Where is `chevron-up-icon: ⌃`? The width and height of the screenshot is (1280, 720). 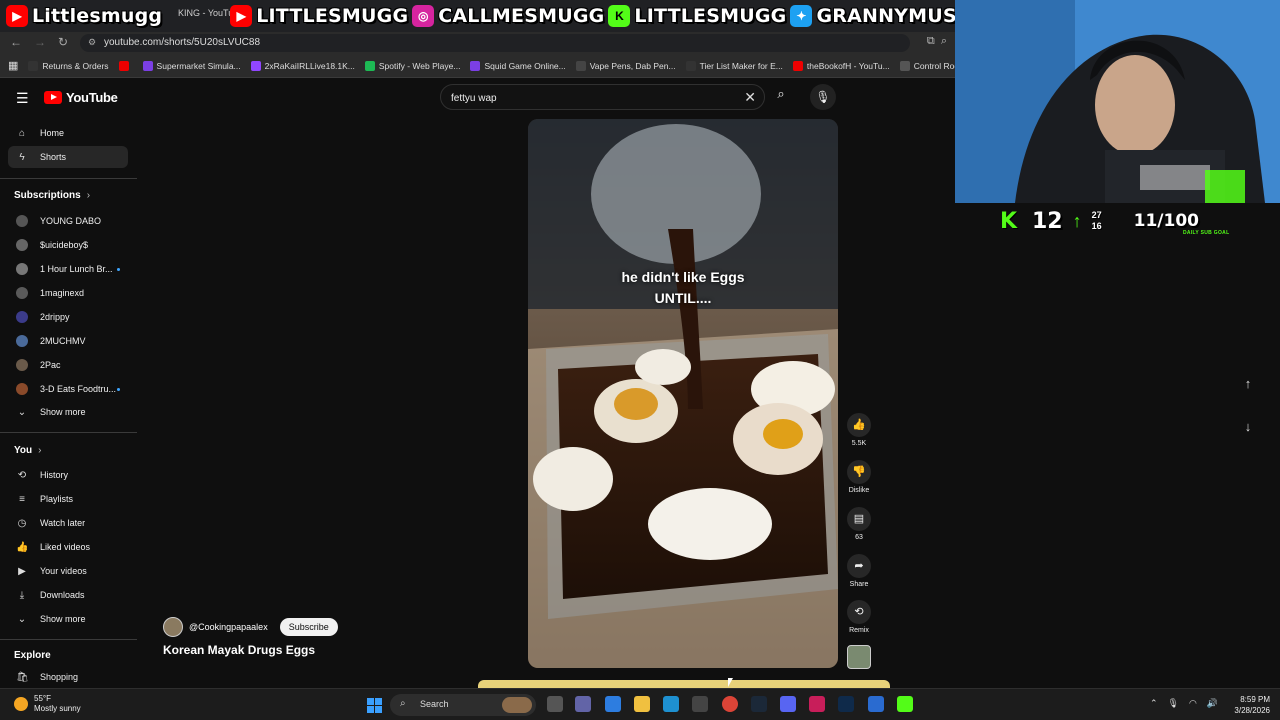
chevron-up-icon: ⌃ is located at coordinates (1154, 703).